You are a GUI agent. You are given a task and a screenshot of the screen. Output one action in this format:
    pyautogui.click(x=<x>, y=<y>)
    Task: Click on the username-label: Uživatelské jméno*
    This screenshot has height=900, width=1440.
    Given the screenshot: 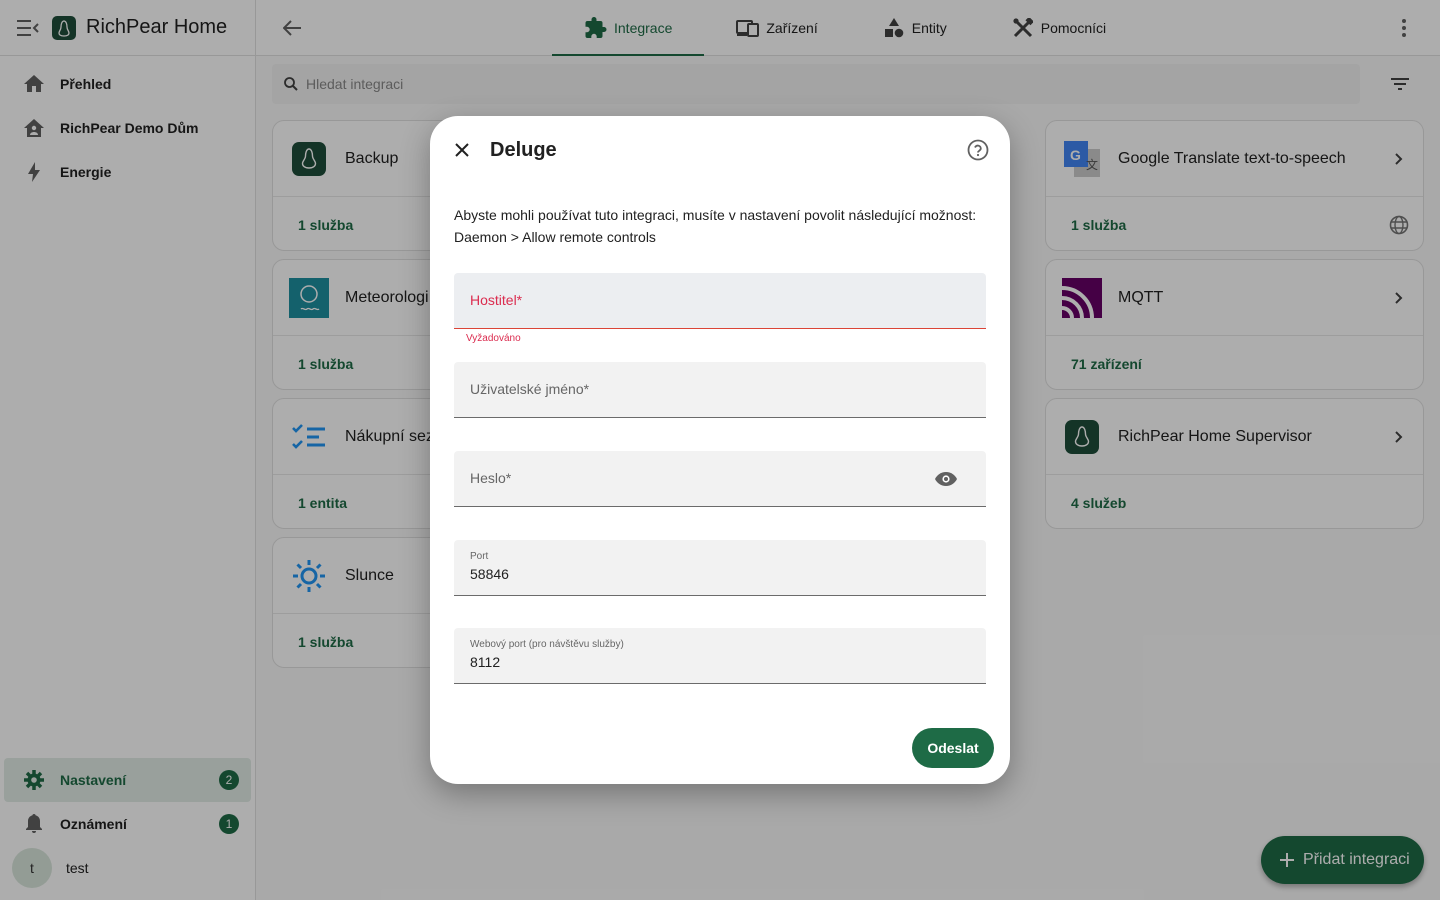 What is the action you would take?
    pyautogui.click(x=530, y=389)
    